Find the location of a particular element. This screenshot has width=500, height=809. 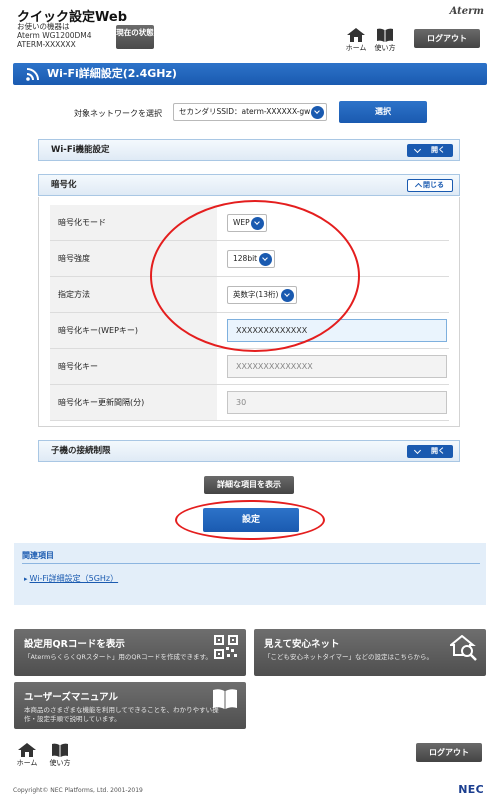

nec-logo: NEC is located at coordinates (471, 789).